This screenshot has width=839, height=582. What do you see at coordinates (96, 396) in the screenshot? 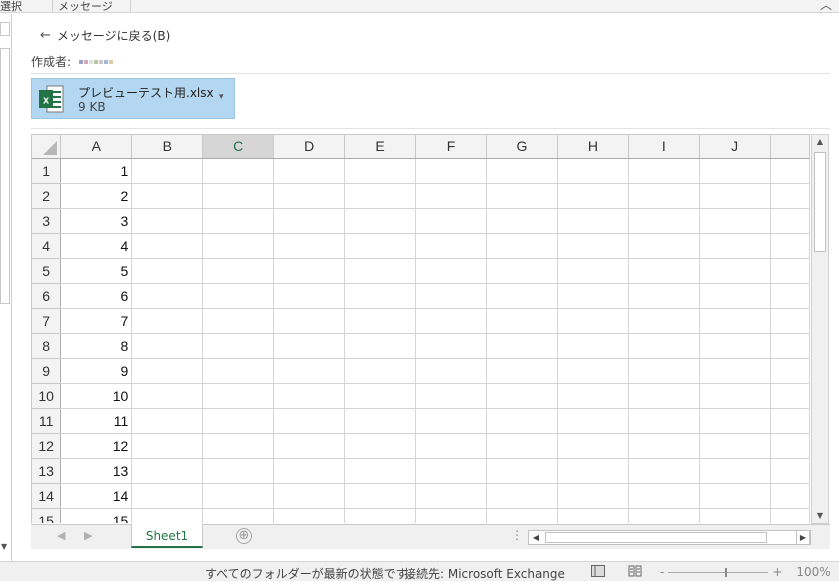
I see `cell: 10` at bounding box center [96, 396].